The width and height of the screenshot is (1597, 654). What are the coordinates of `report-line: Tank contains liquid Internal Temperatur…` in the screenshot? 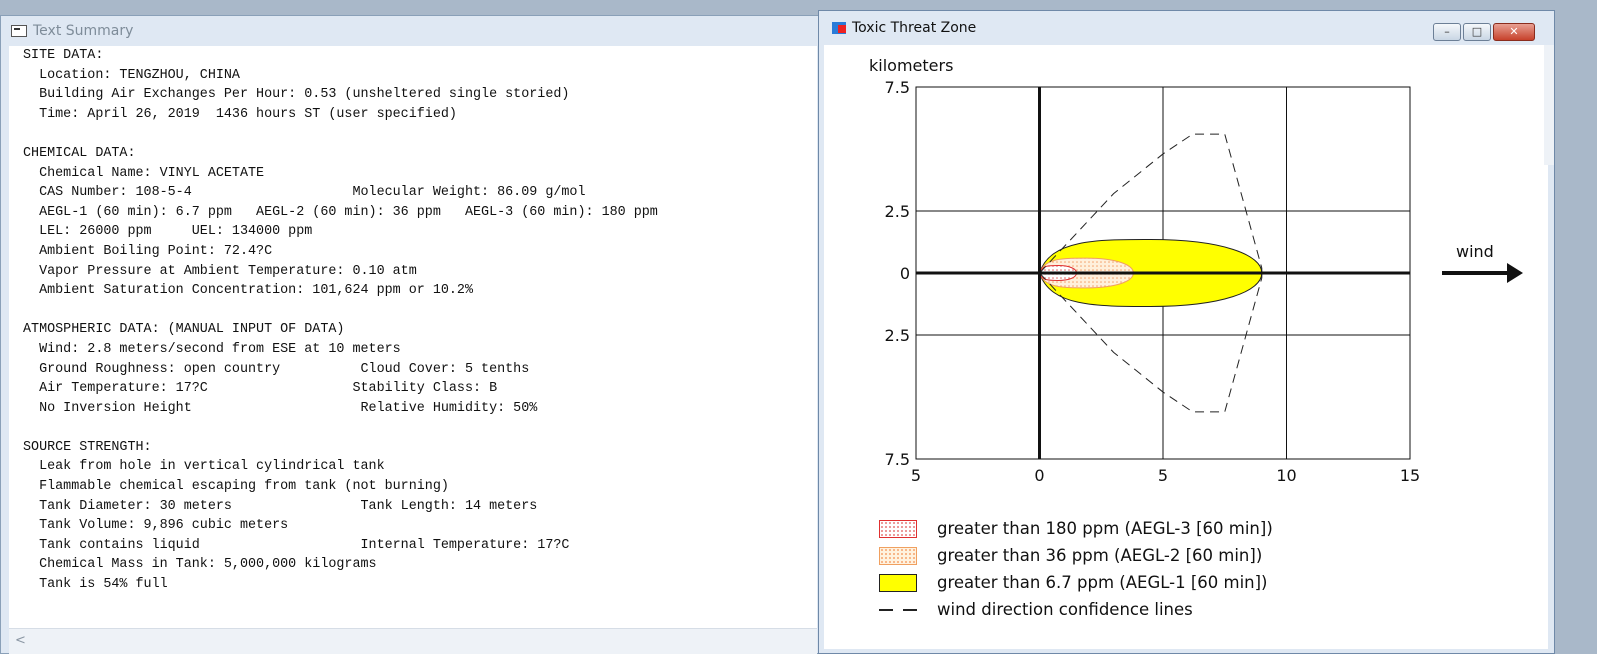 It's located at (296, 545).